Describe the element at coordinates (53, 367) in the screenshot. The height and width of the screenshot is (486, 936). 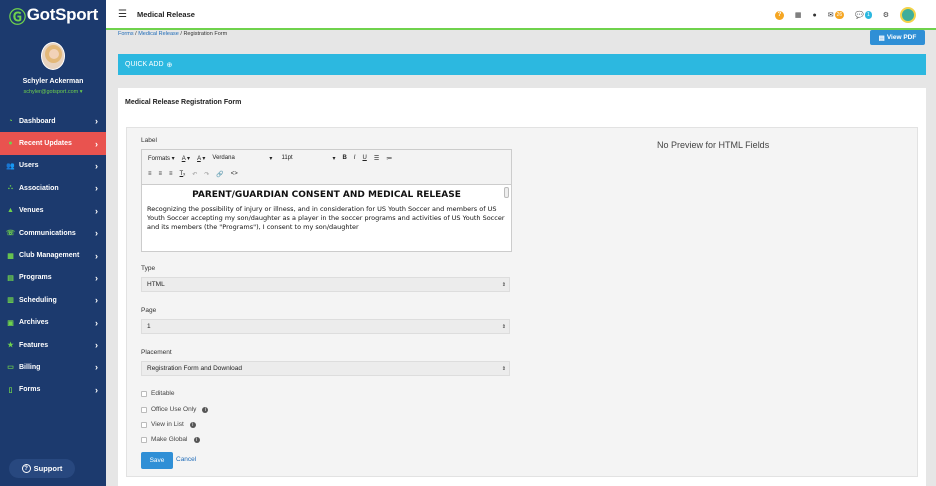
I see `sidebar-item-billing: ▭ Billing ›` at that location.